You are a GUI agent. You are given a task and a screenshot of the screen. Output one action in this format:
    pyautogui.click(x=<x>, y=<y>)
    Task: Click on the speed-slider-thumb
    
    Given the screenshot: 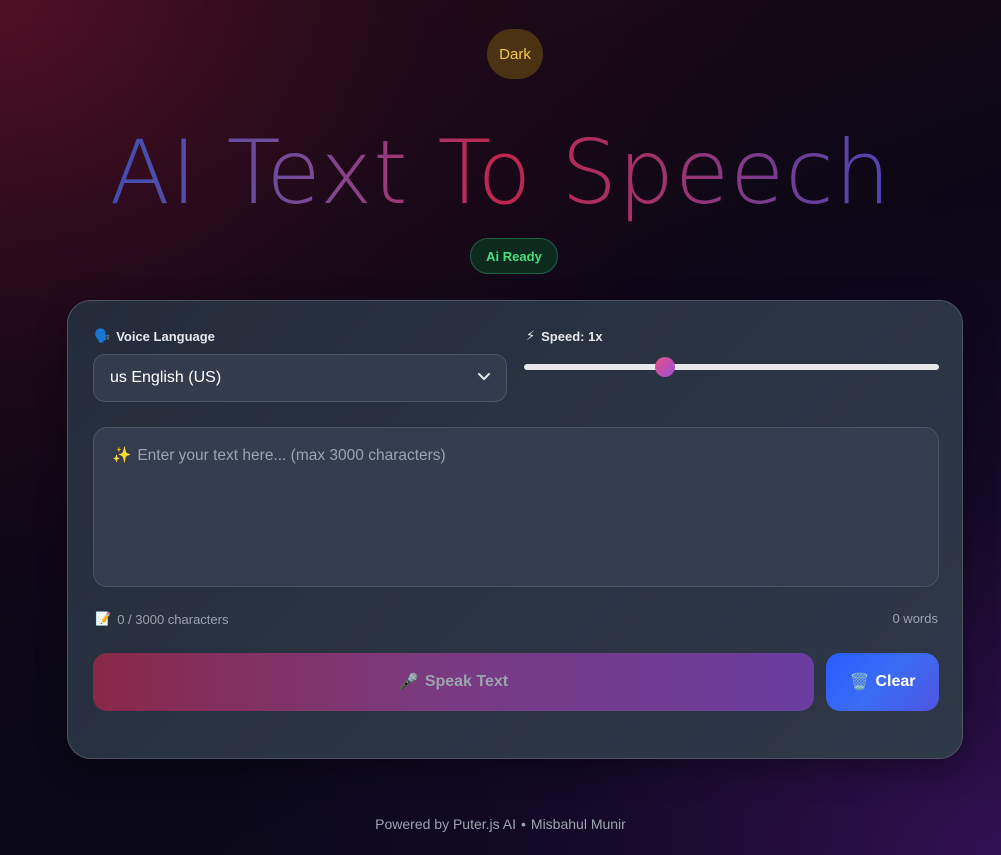 What is the action you would take?
    pyautogui.click(x=665, y=367)
    